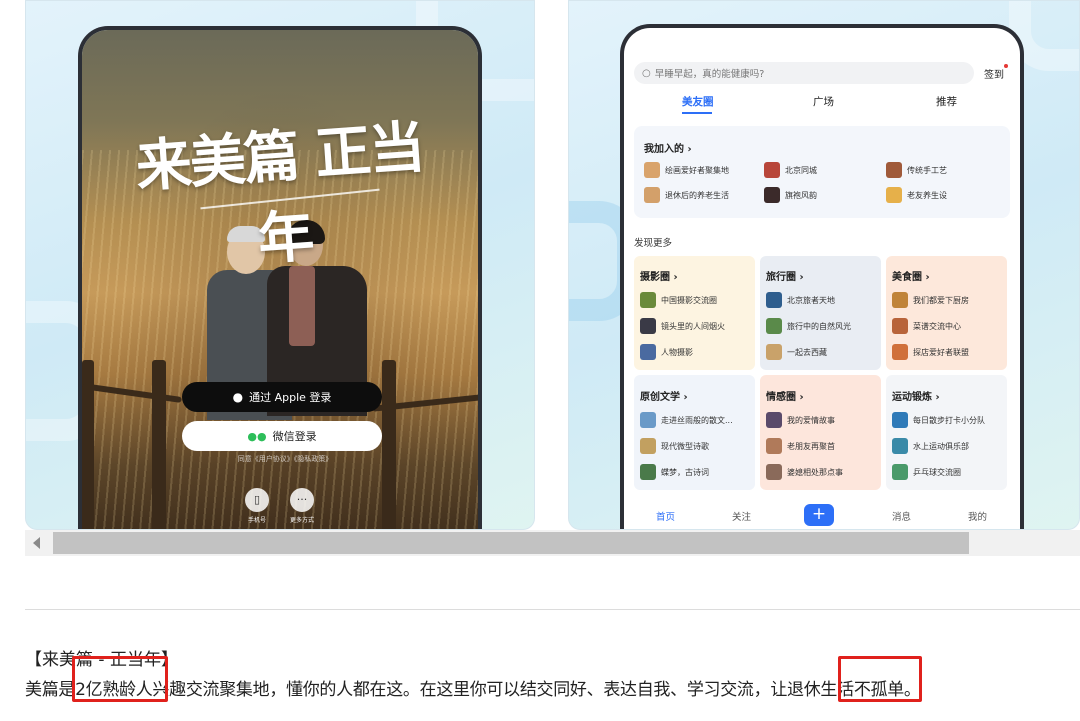 Image resolution: width=1080 pixels, height=721 pixels. I want to click on signin-button: 签到, so click(994, 73).